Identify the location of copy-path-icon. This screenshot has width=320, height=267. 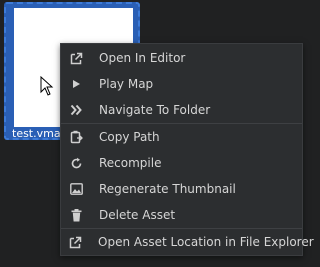
(76, 137).